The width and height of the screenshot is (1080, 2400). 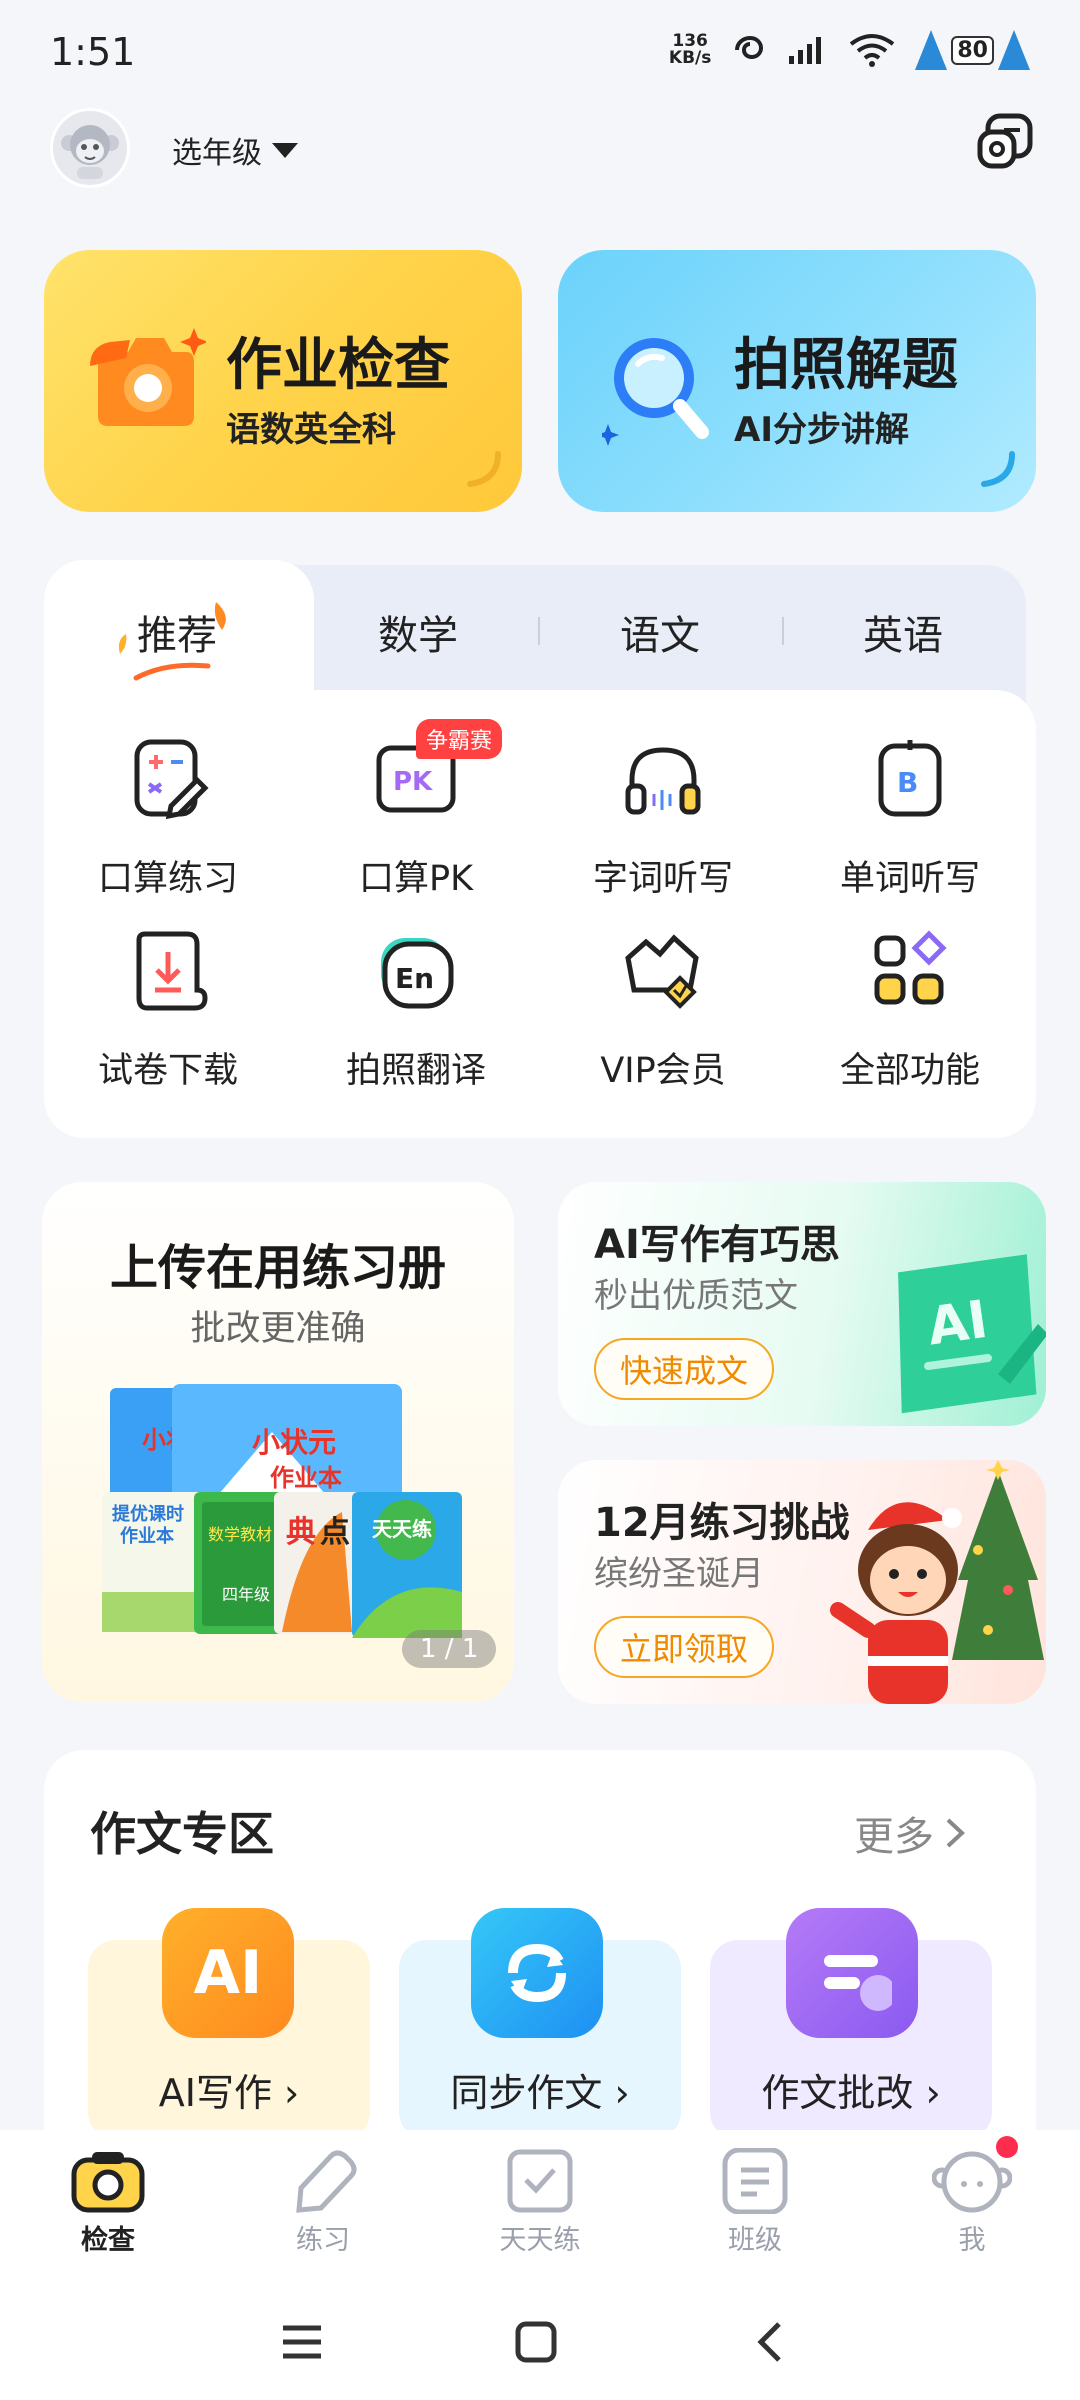 I want to click on essay-more-link: 更多, so click(x=910, y=1833).